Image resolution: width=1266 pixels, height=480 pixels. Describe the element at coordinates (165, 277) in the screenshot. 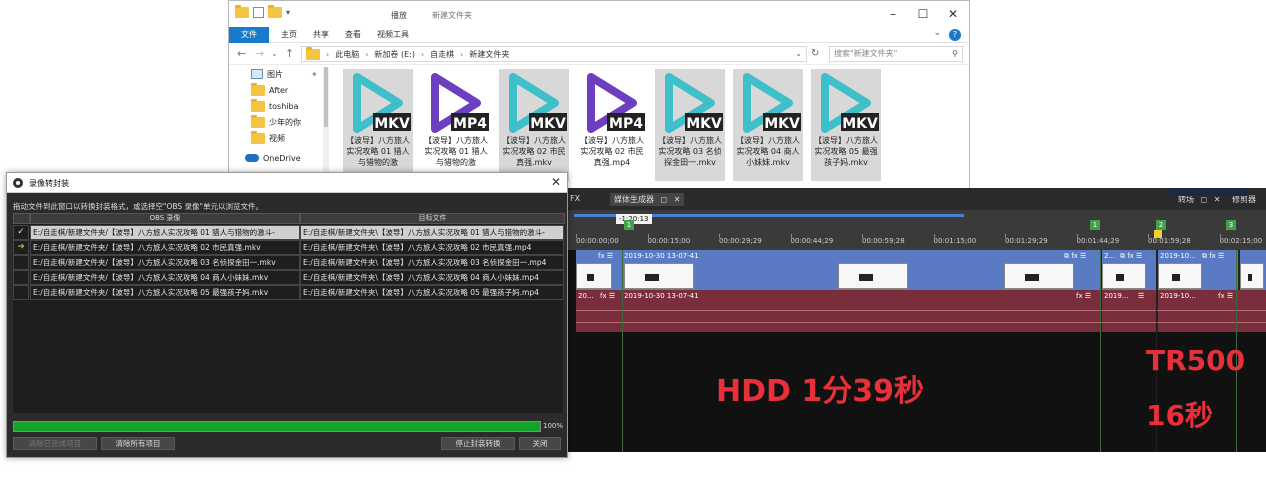

I see `source-cell: E:/自走棋/新建文件夹/【波导】八方旅人实况攻略 04 商人小妹妹.mkv` at that location.